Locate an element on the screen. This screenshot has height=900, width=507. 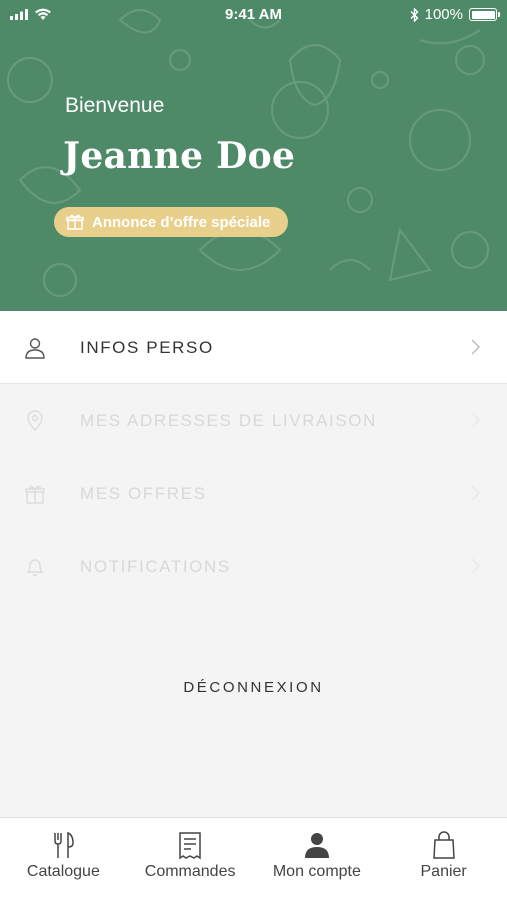
battery-indicator: 100% is located at coordinates (455, 14).